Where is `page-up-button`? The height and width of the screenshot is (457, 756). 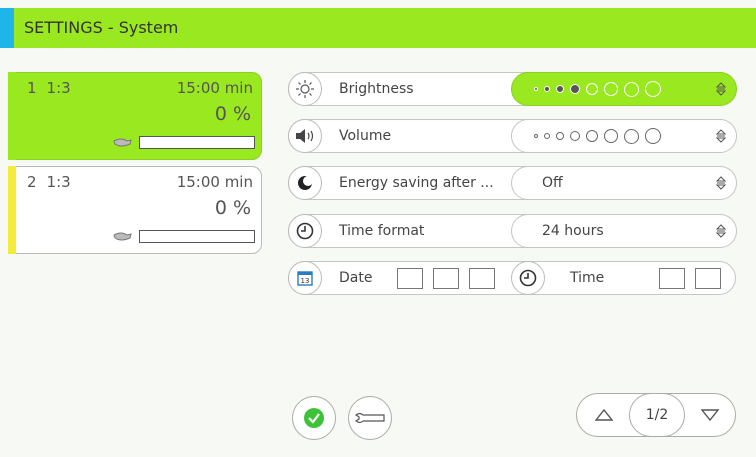 page-up-button is located at coordinates (604, 415).